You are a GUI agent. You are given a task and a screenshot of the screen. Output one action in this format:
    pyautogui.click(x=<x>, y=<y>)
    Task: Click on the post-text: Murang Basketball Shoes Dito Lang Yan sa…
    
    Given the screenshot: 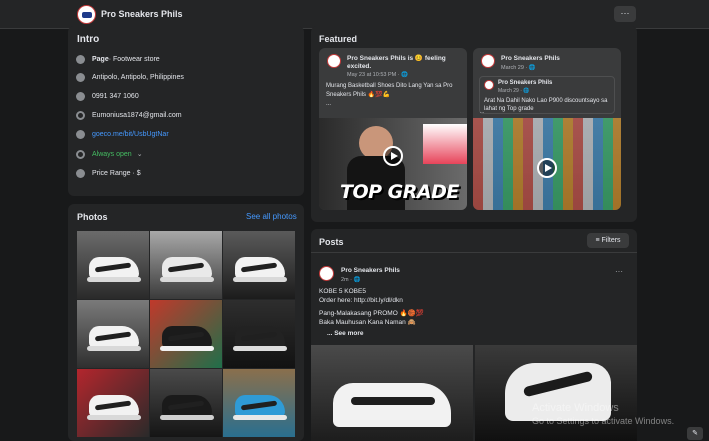 What is the action you would take?
    pyautogui.click(x=389, y=90)
    